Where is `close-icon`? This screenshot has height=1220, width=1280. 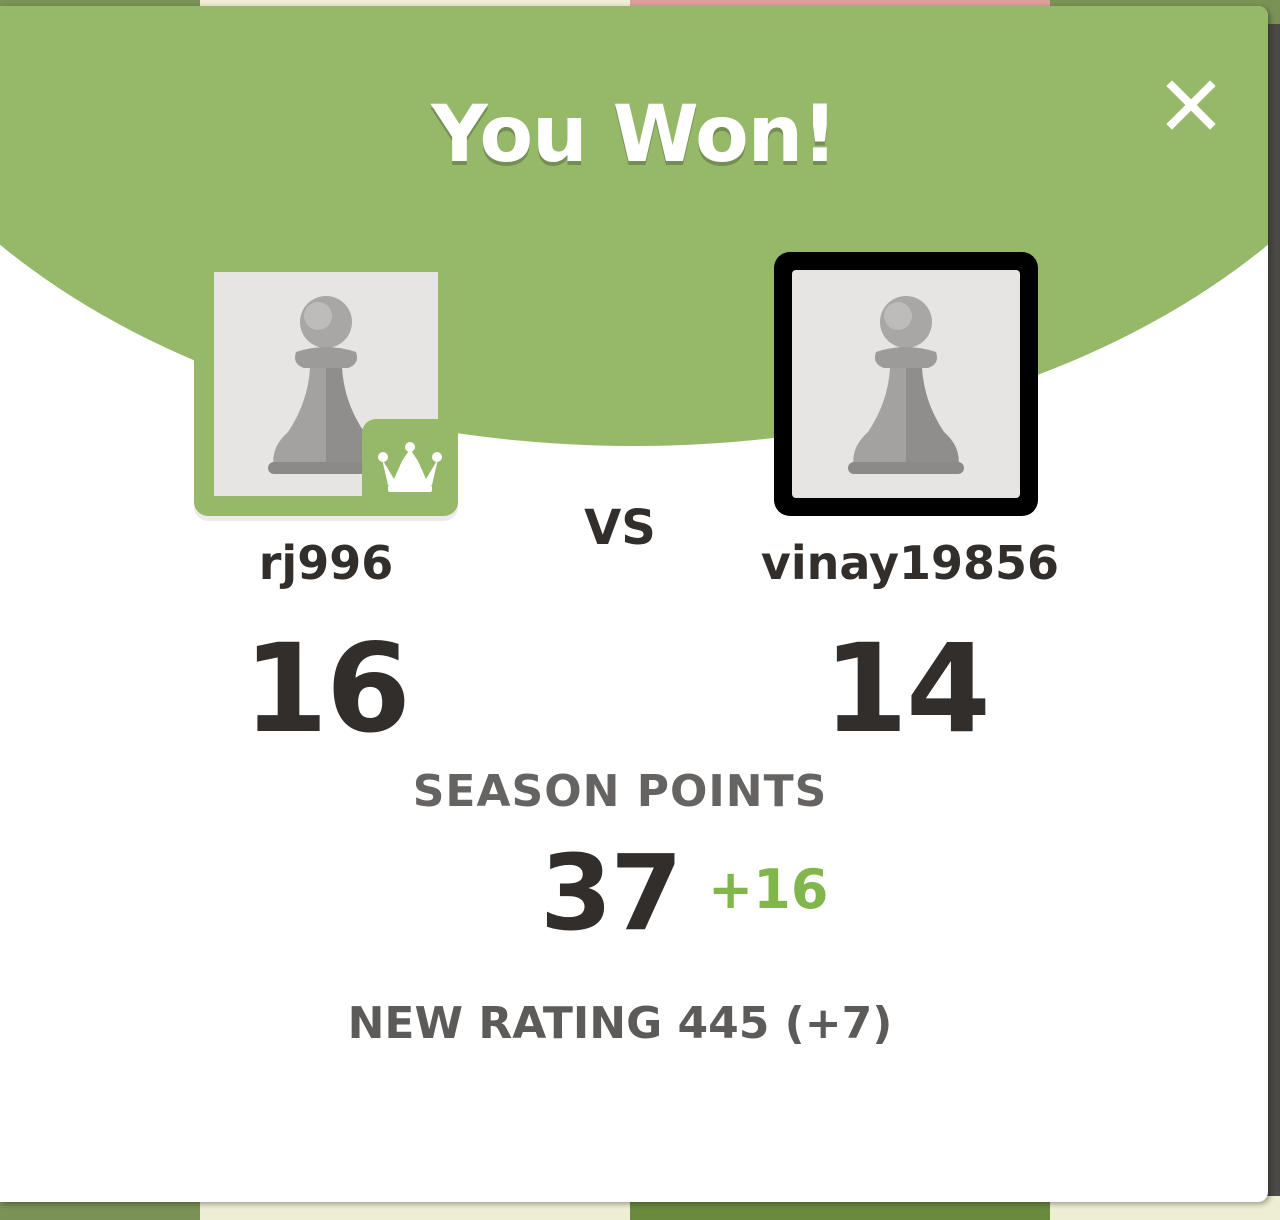
close-icon is located at coordinates (1191, 105).